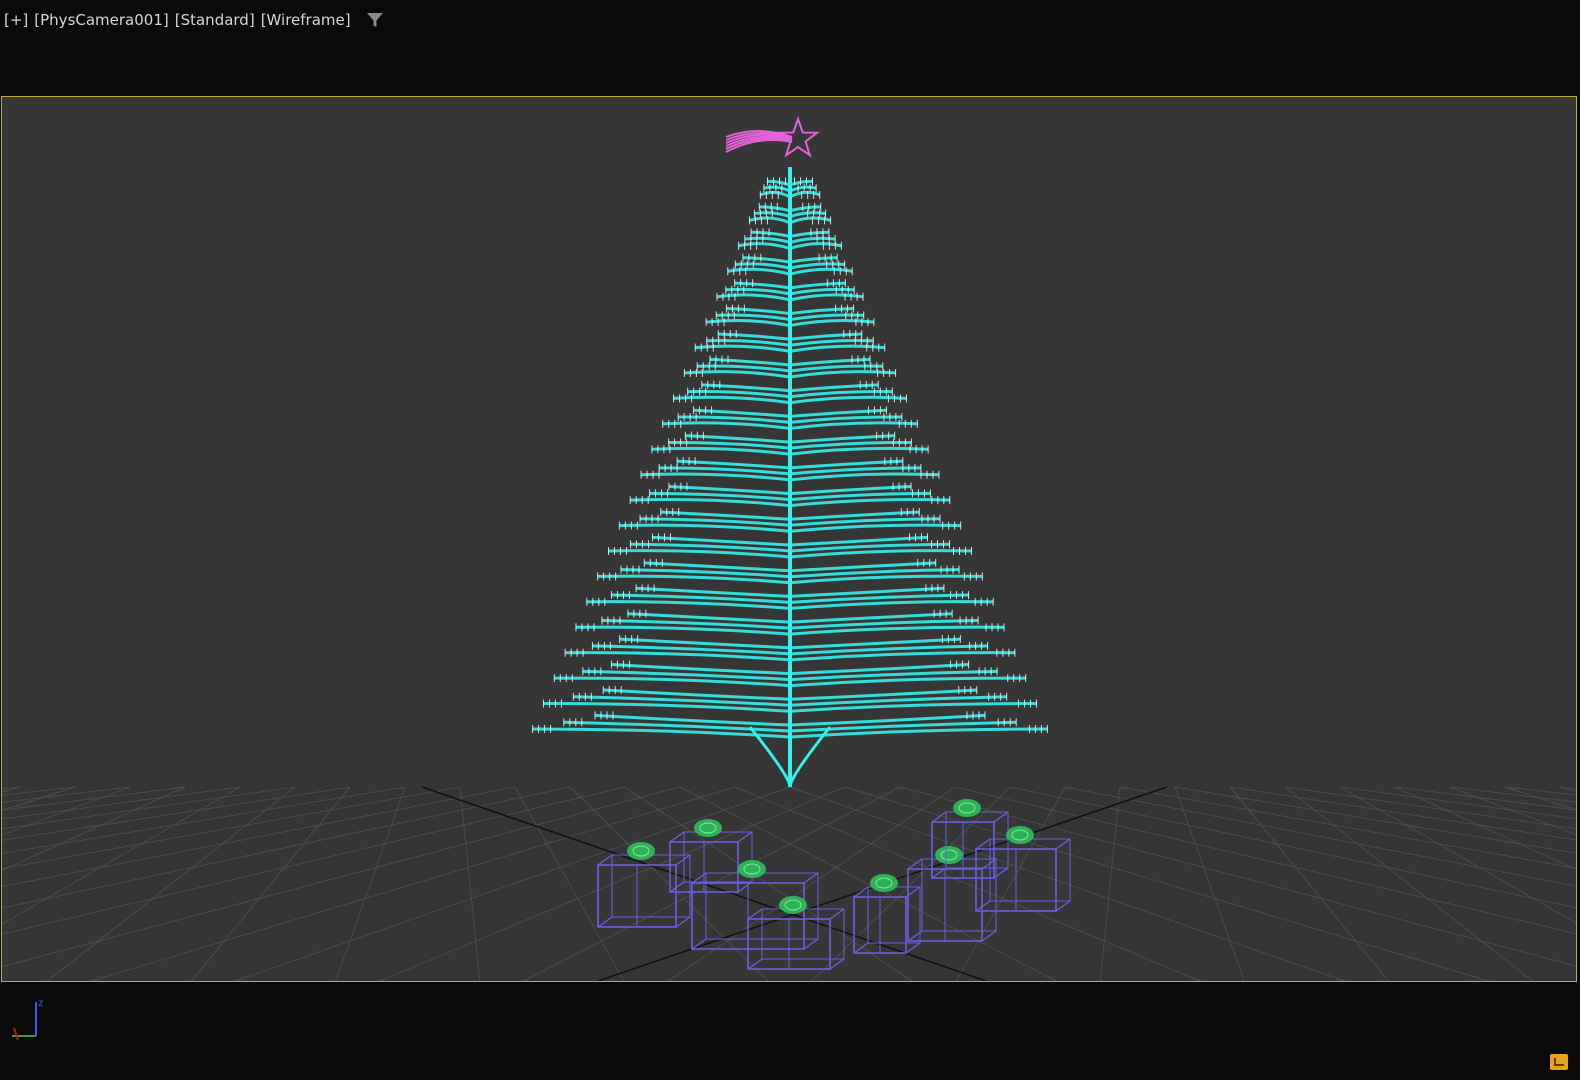 The height and width of the screenshot is (1080, 1580). Describe the element at coordinates (101, 20) in the screenshot. I see `viewport-camera-label: [PhysCamera001]` at that location.